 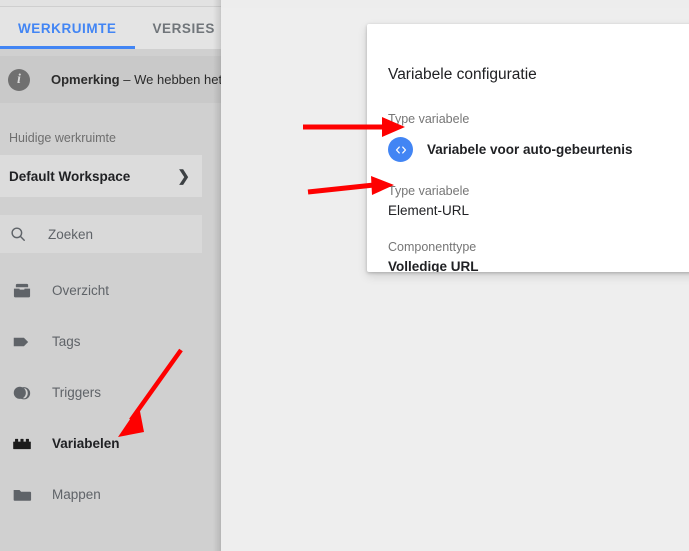 What do you see at coordinates (22, 393) in the screenshot?
I see `trigger-icon` at bounding box center [22, 393].